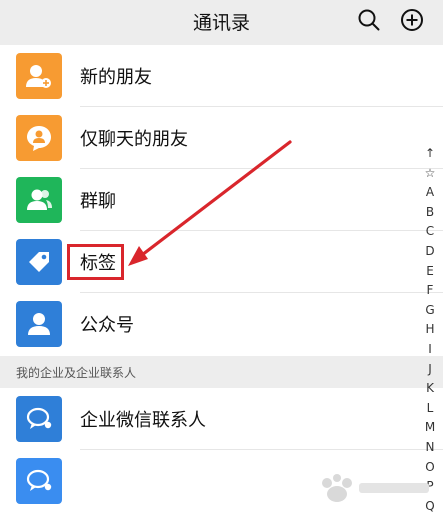 The image size is (443, 516). I want to click on annotation-arrow, so click(210, 203).